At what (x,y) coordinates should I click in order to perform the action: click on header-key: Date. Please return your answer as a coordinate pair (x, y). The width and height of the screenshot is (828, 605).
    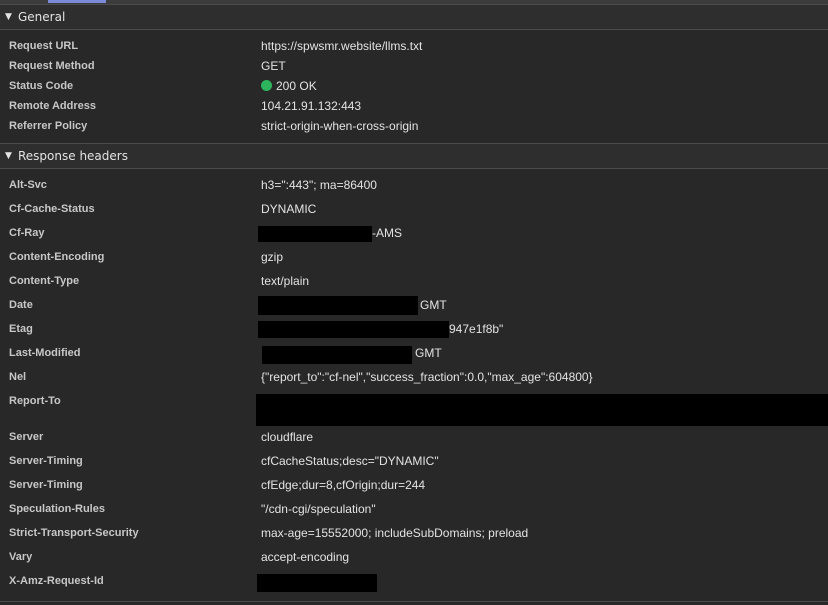
    Looking at the image, I should click on (21, 305).